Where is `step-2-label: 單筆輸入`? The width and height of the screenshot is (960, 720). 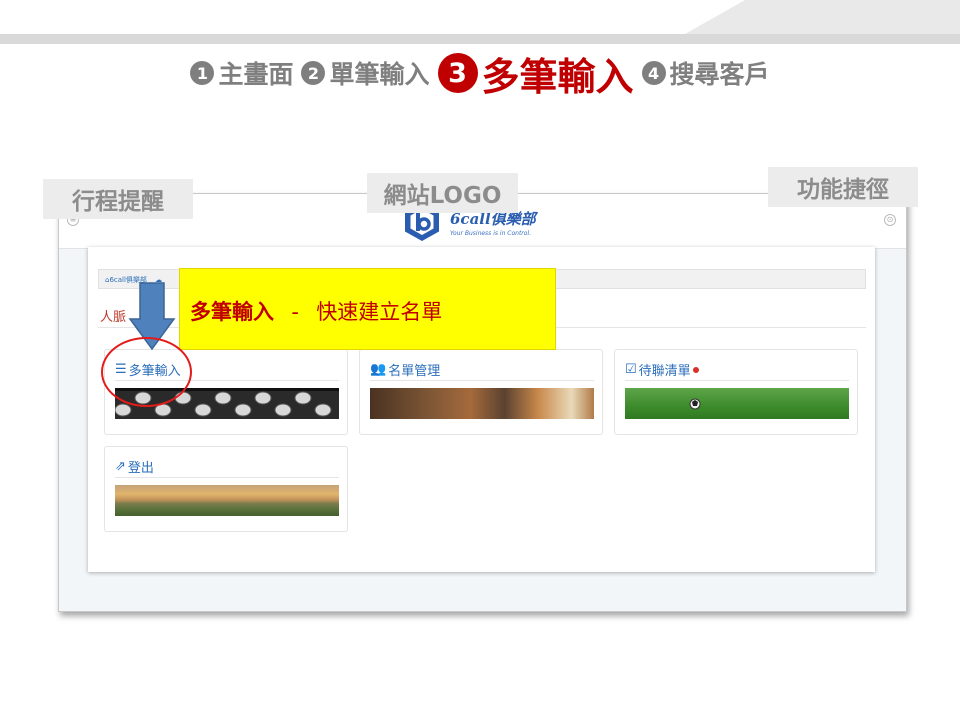
step-2-label: 單筆輸入 is located at coordinates (379, 74).